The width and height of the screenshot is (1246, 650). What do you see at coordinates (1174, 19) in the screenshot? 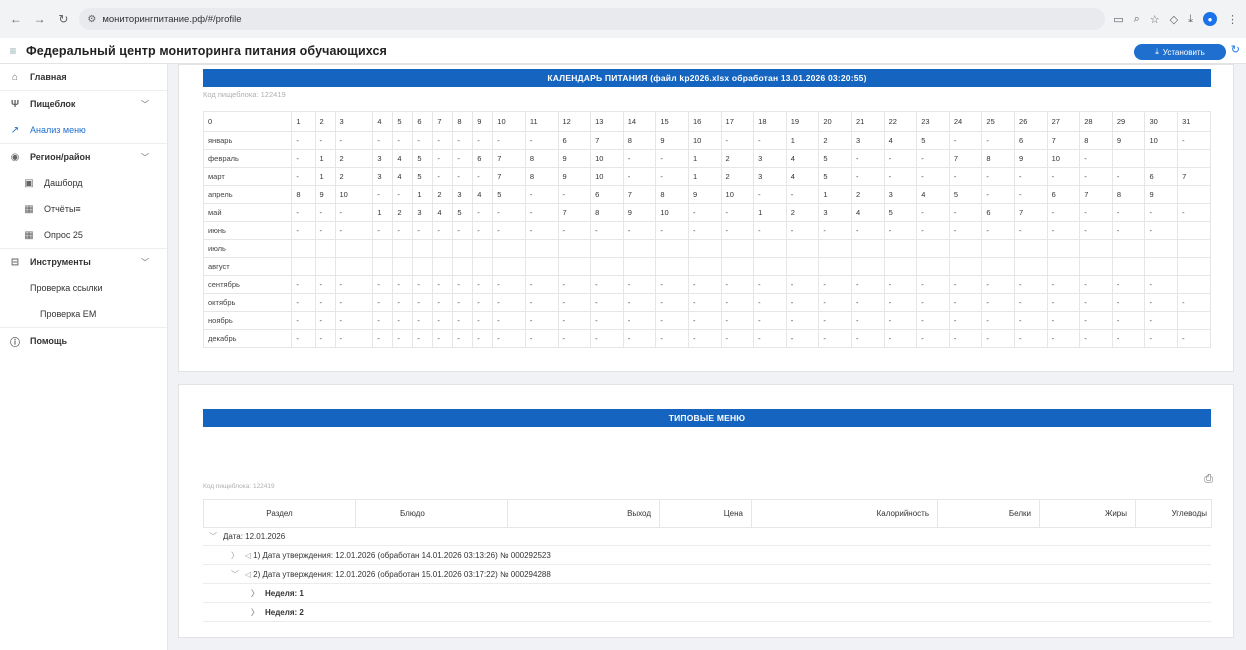
I see `extensions-icon: ◇` at bounding box center [1174, 19].